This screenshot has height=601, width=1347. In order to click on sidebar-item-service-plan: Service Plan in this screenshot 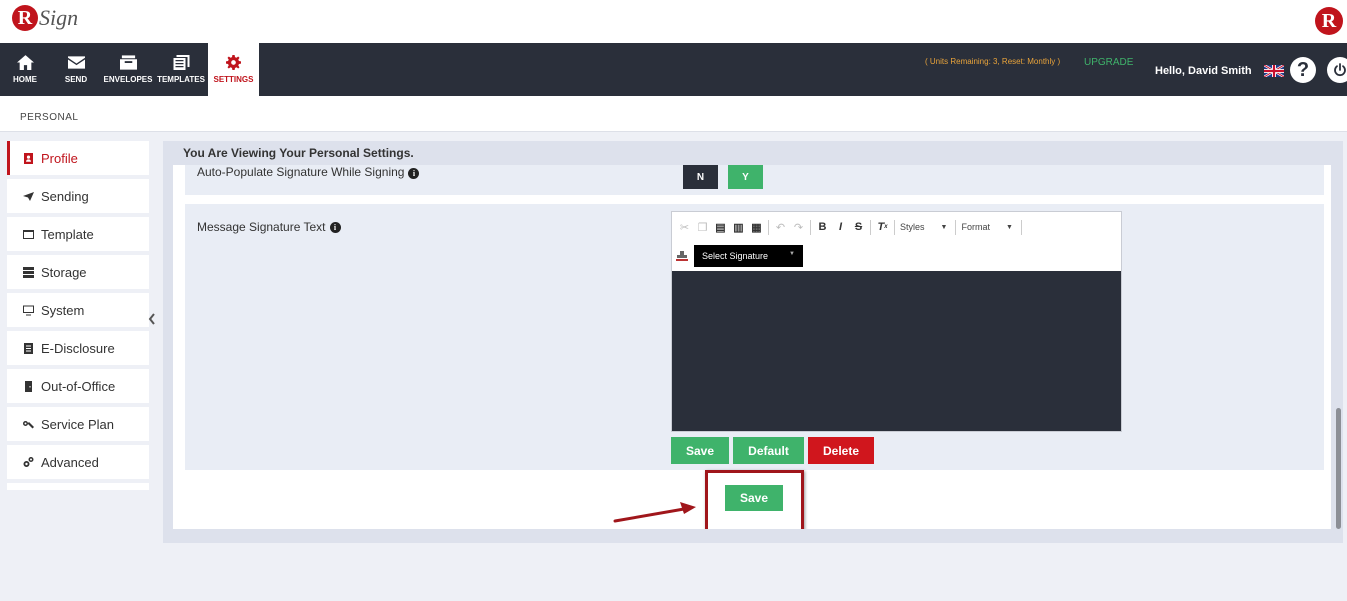, I will do `click(78, 424)`.